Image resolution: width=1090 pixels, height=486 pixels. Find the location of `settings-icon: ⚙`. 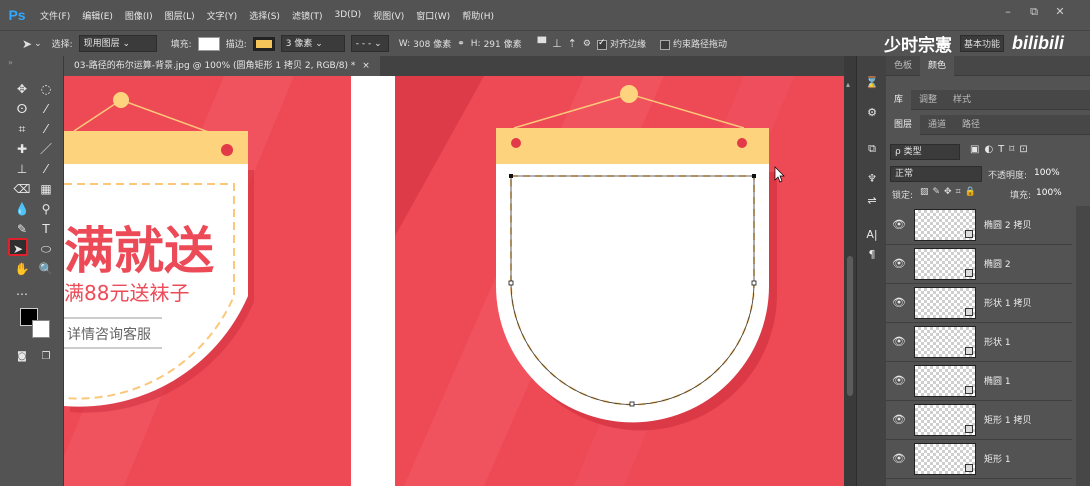

settings-icon: ⚙ is located at coordinates (587, 44).